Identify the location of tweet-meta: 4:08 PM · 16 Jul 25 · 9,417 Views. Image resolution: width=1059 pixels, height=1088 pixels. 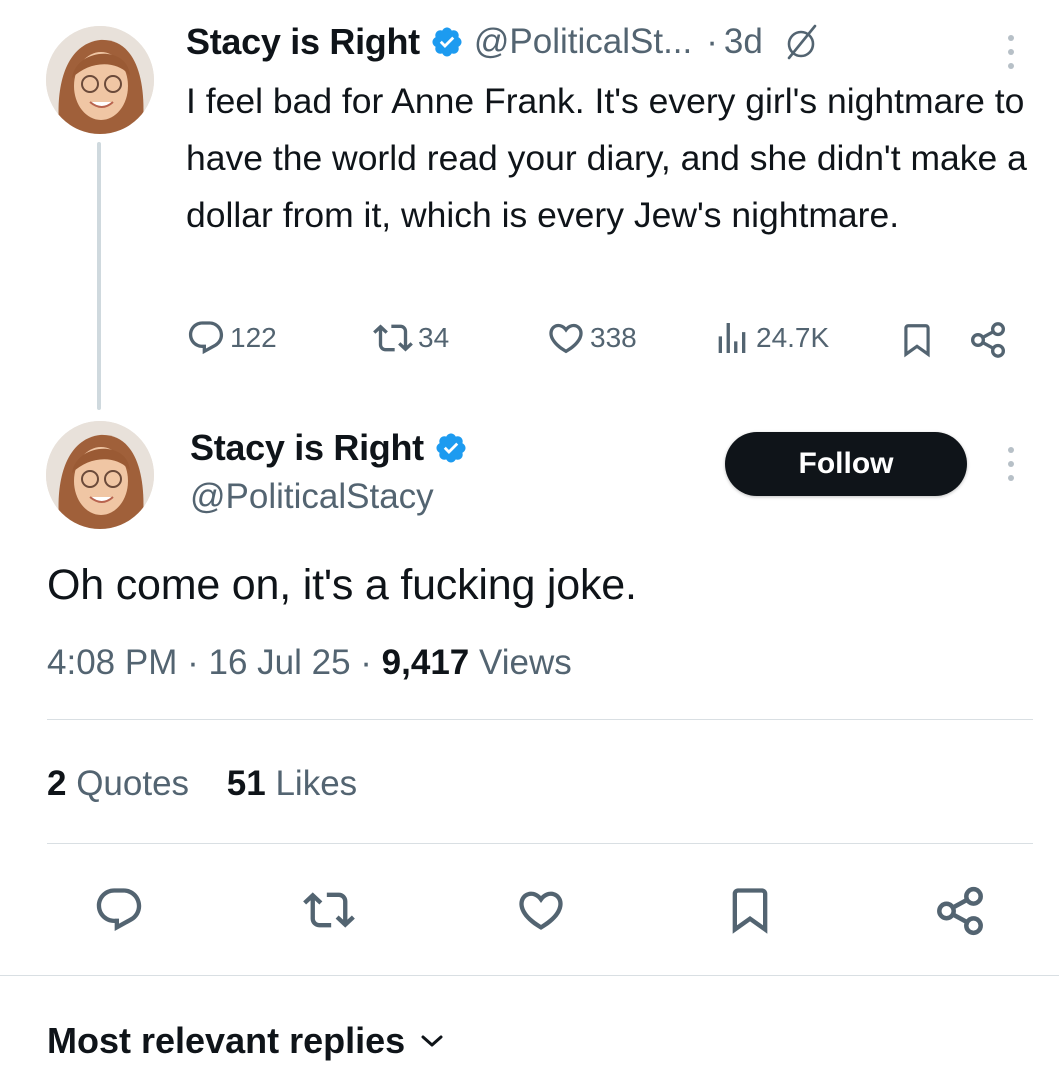
(309, 663).